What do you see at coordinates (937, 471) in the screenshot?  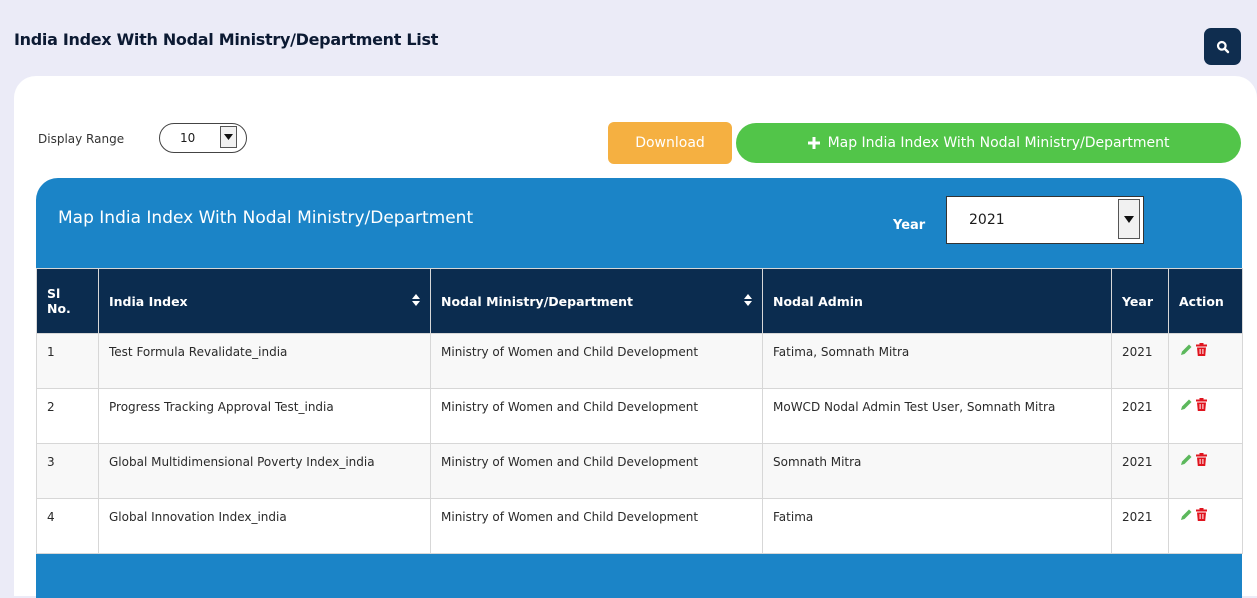 I see `cell-nodal-admin: Somnath Mitra` at bounding box center [937, 471].